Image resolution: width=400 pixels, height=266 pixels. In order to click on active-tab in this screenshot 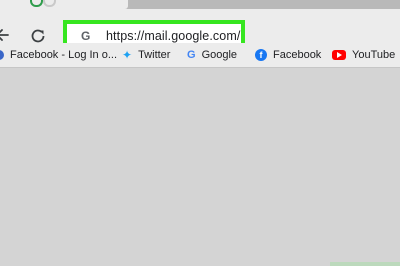, I will do `click(64, 4)`.